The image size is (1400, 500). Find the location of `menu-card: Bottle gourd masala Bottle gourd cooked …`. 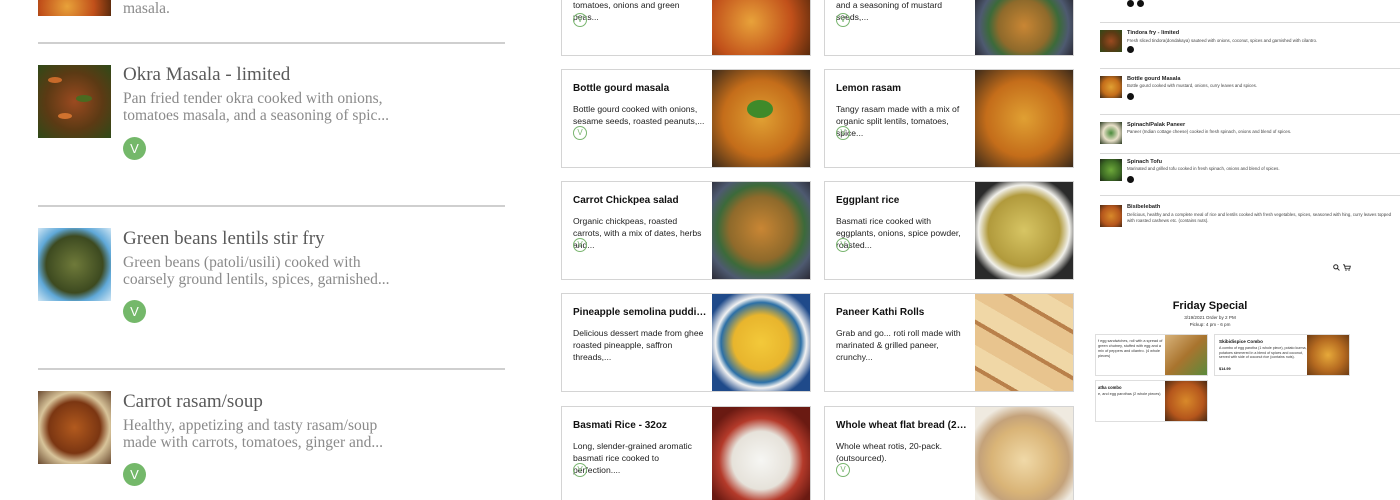

menu-card: Bottle gourd masala Bottle gourd cooked … is located at coordinates (686, 118).